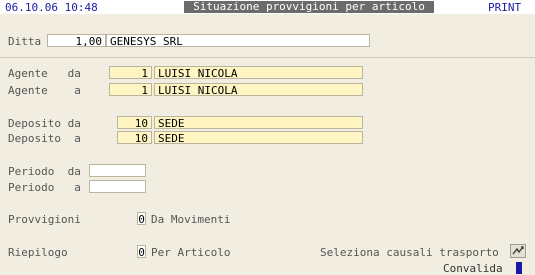 This screenshot has height=275, width=535. I want to click on agente-a-name-field: LUISI NICOLA, so click(258, 89).